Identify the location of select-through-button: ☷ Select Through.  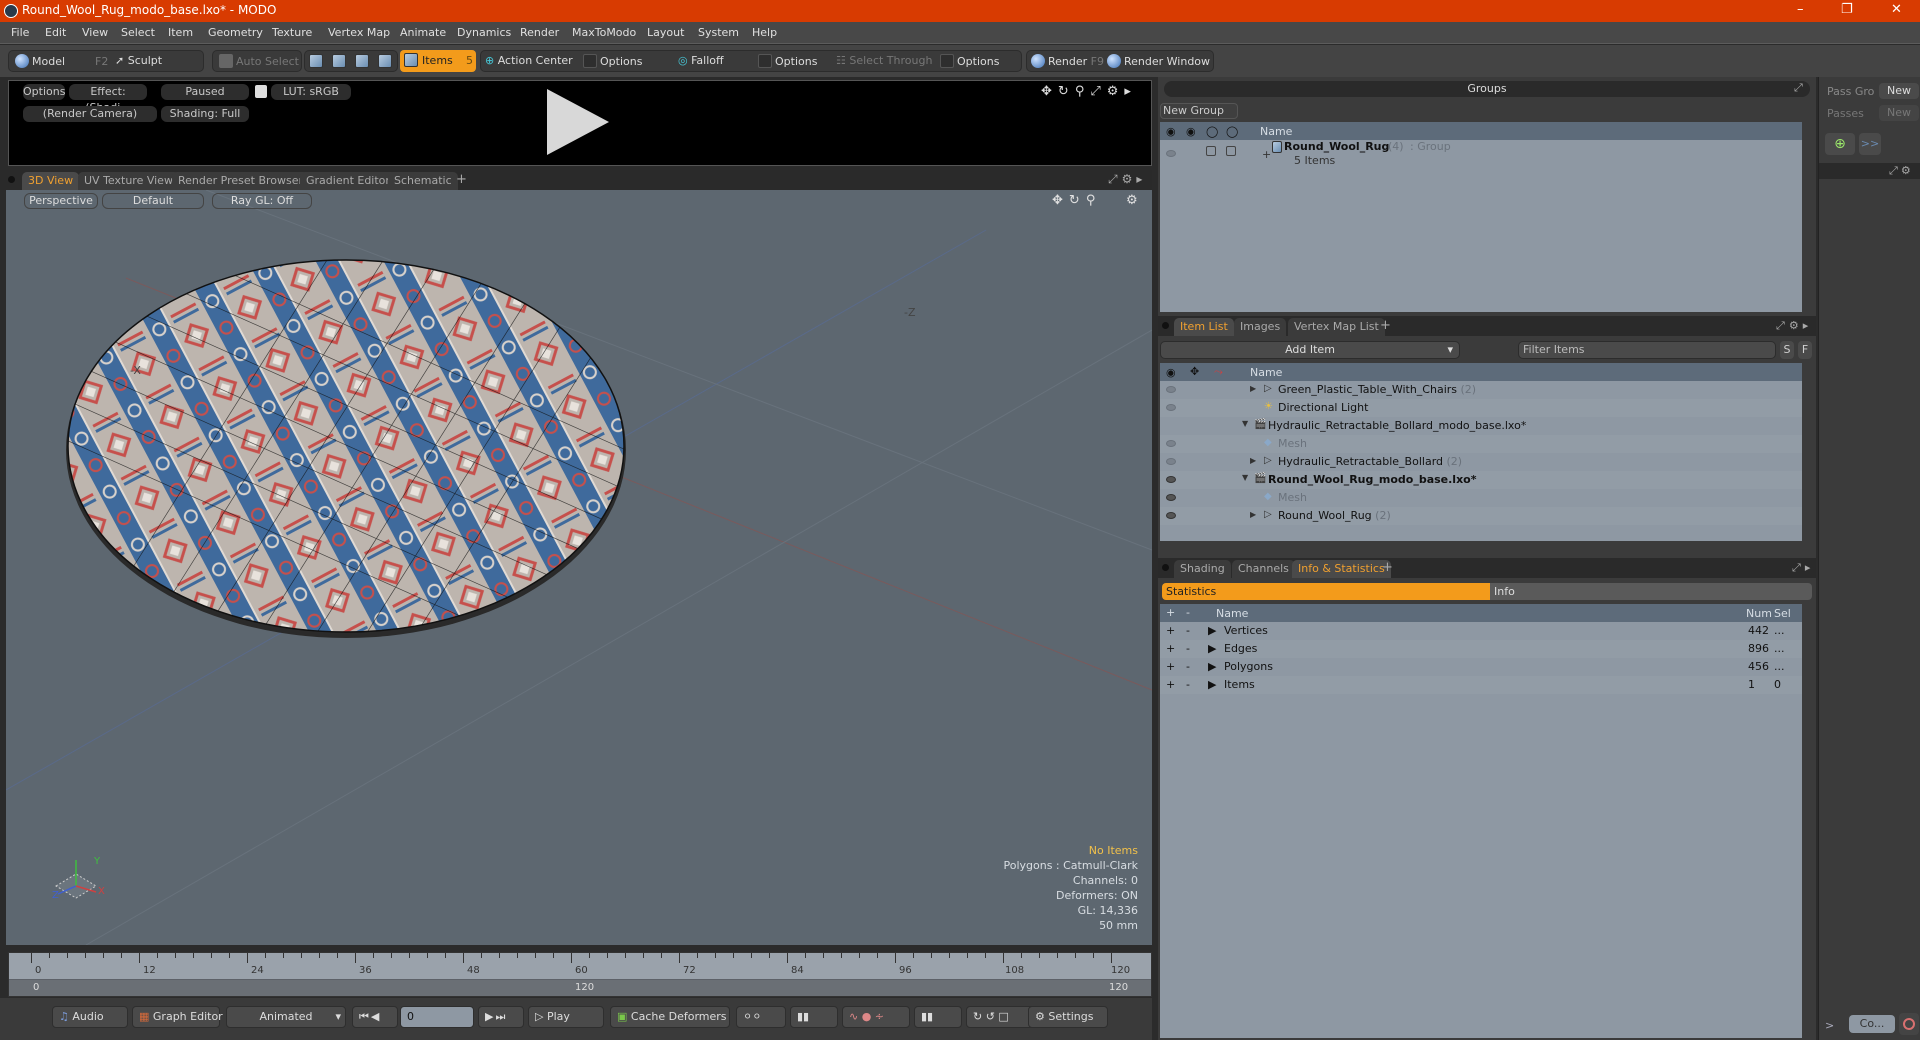
(884, 60).